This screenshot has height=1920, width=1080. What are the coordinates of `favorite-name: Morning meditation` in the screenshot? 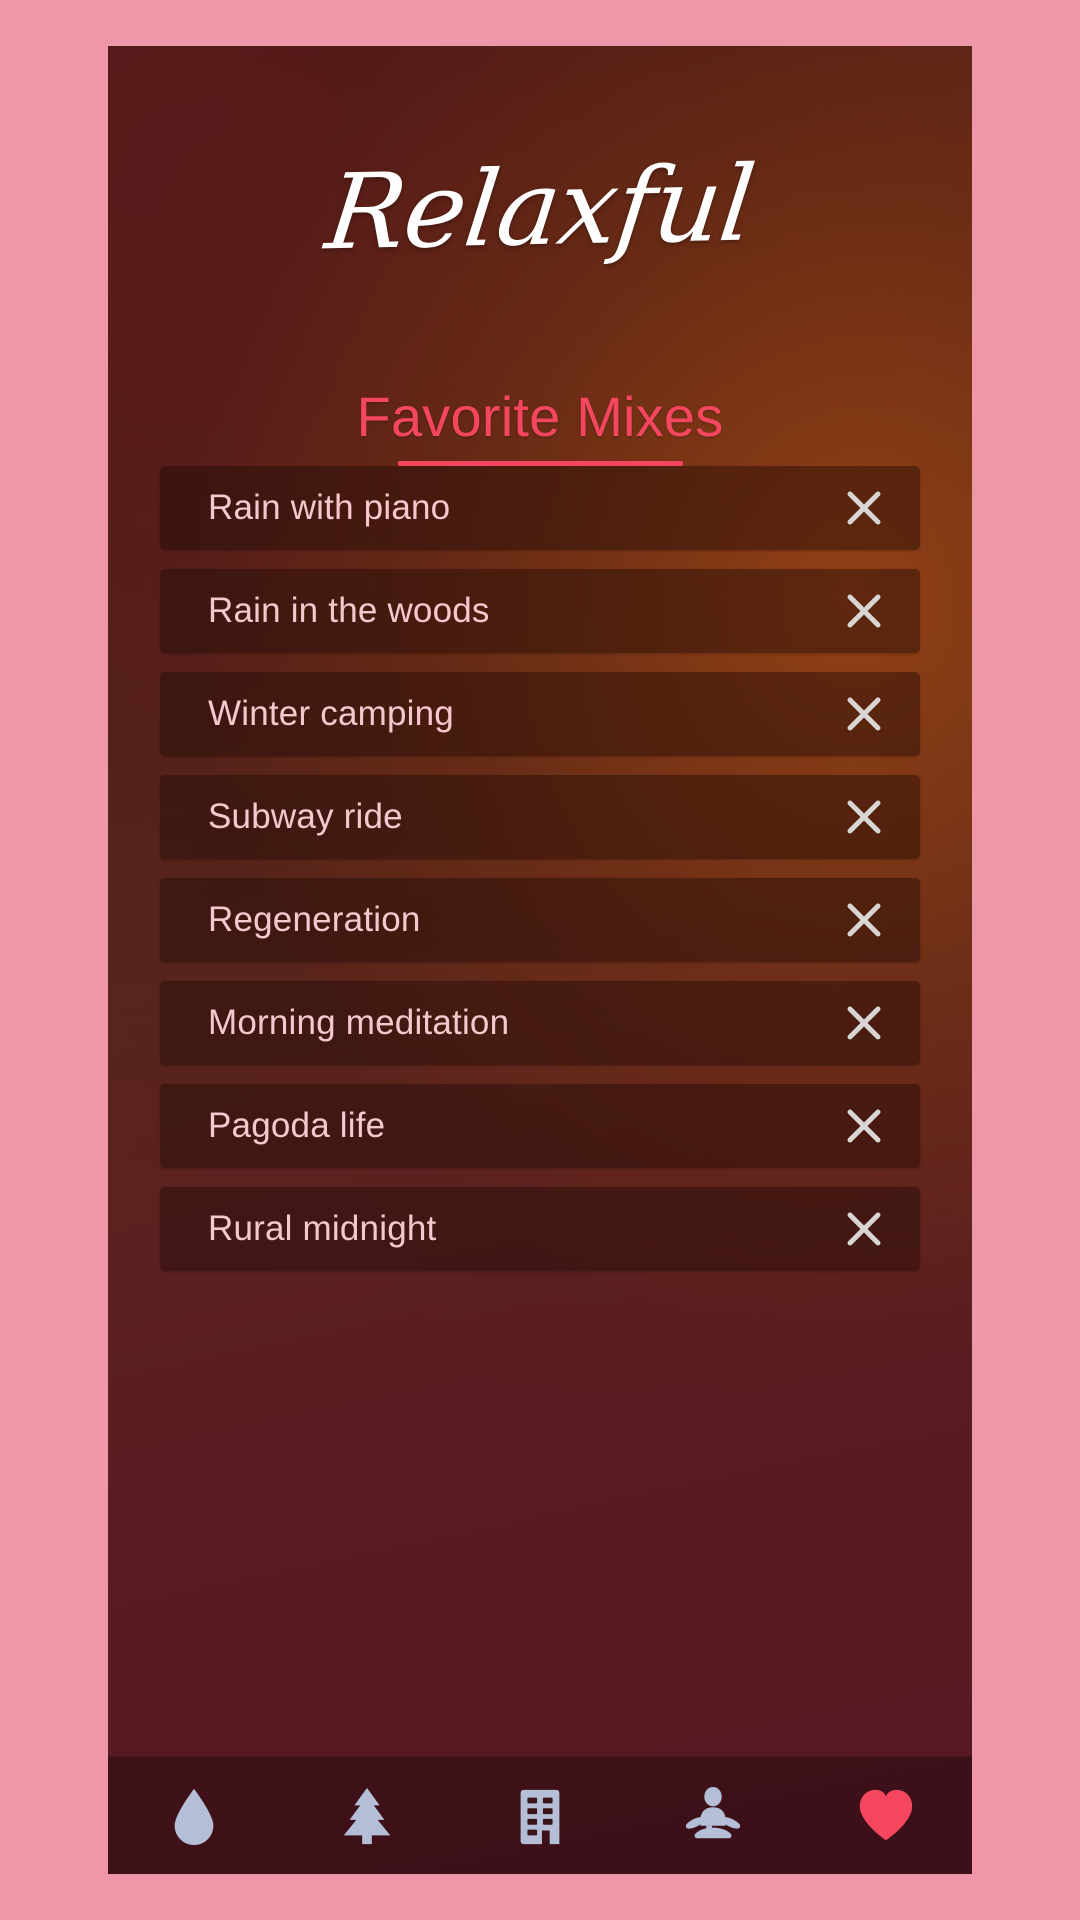 It's located at (359, 1022).